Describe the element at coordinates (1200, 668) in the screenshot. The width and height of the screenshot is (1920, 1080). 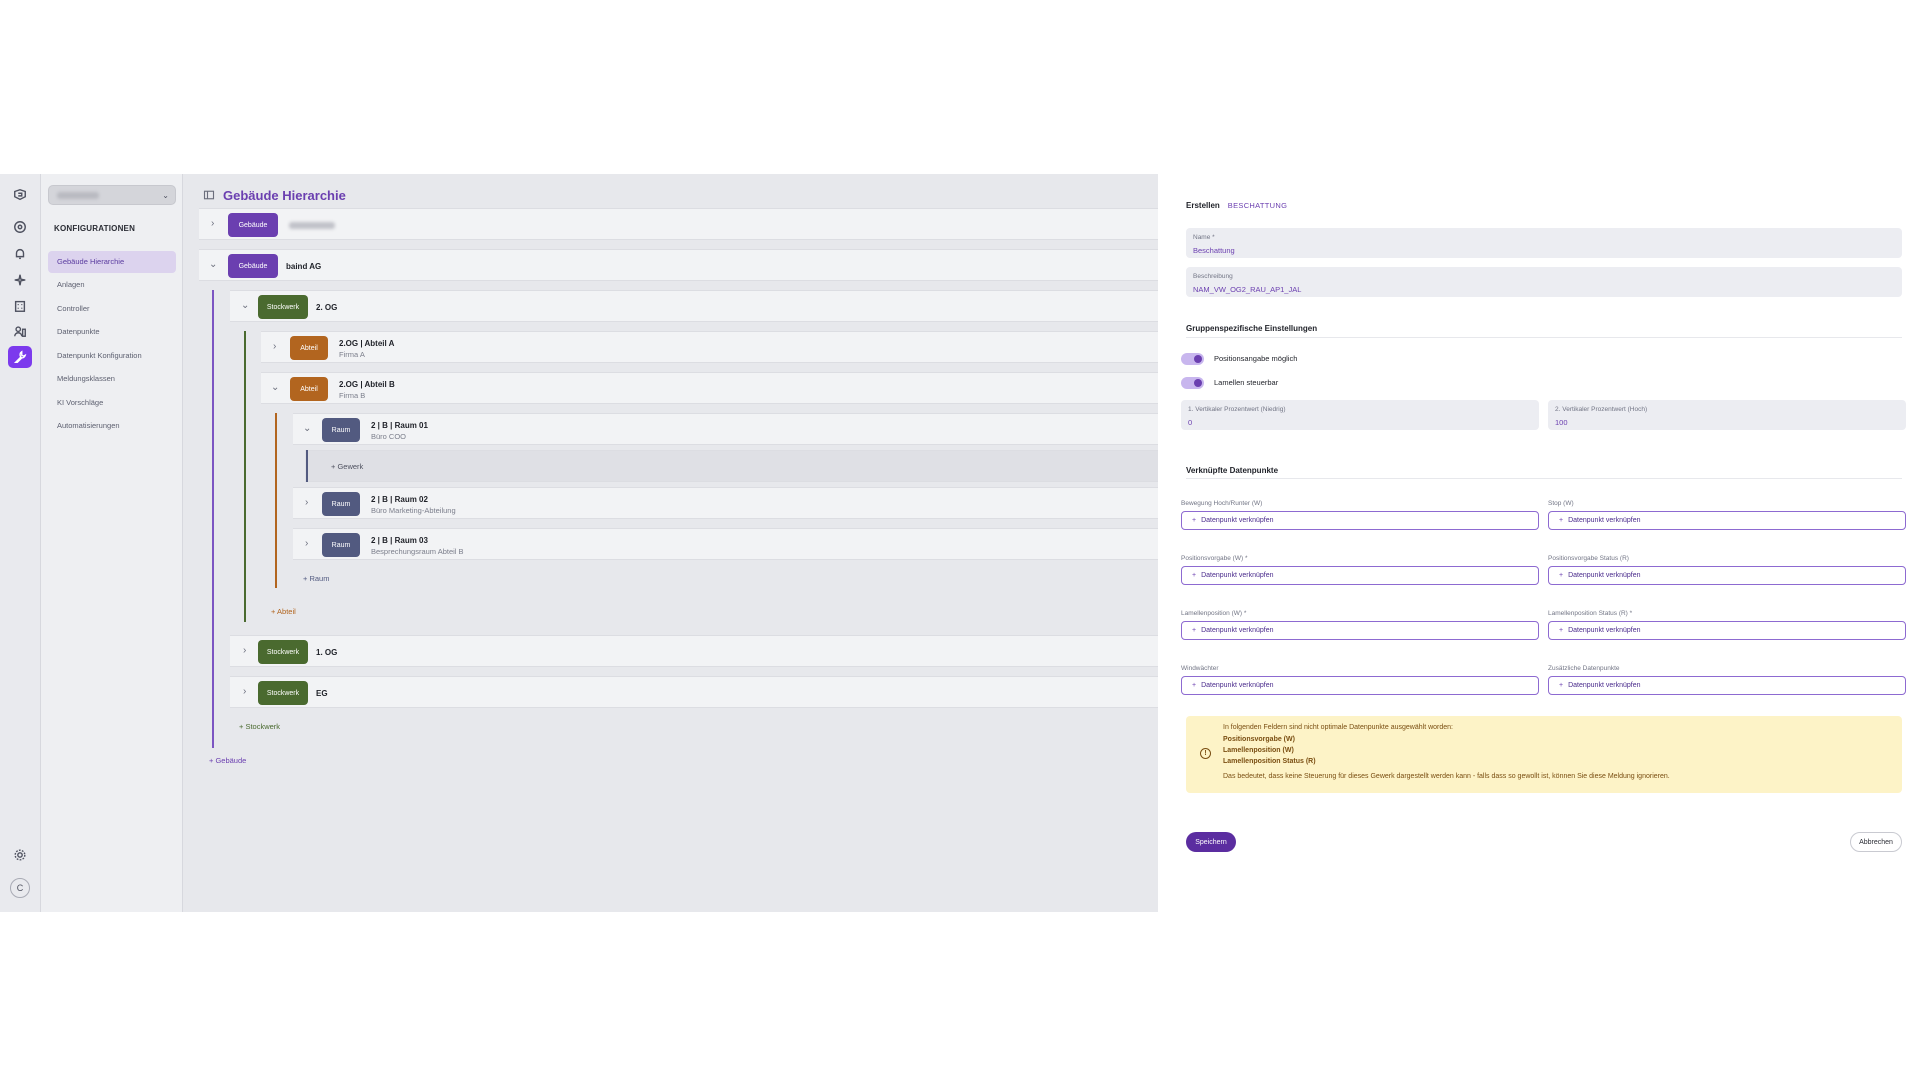
I see `dp-label-windwaechter: Windwächter` at that location.